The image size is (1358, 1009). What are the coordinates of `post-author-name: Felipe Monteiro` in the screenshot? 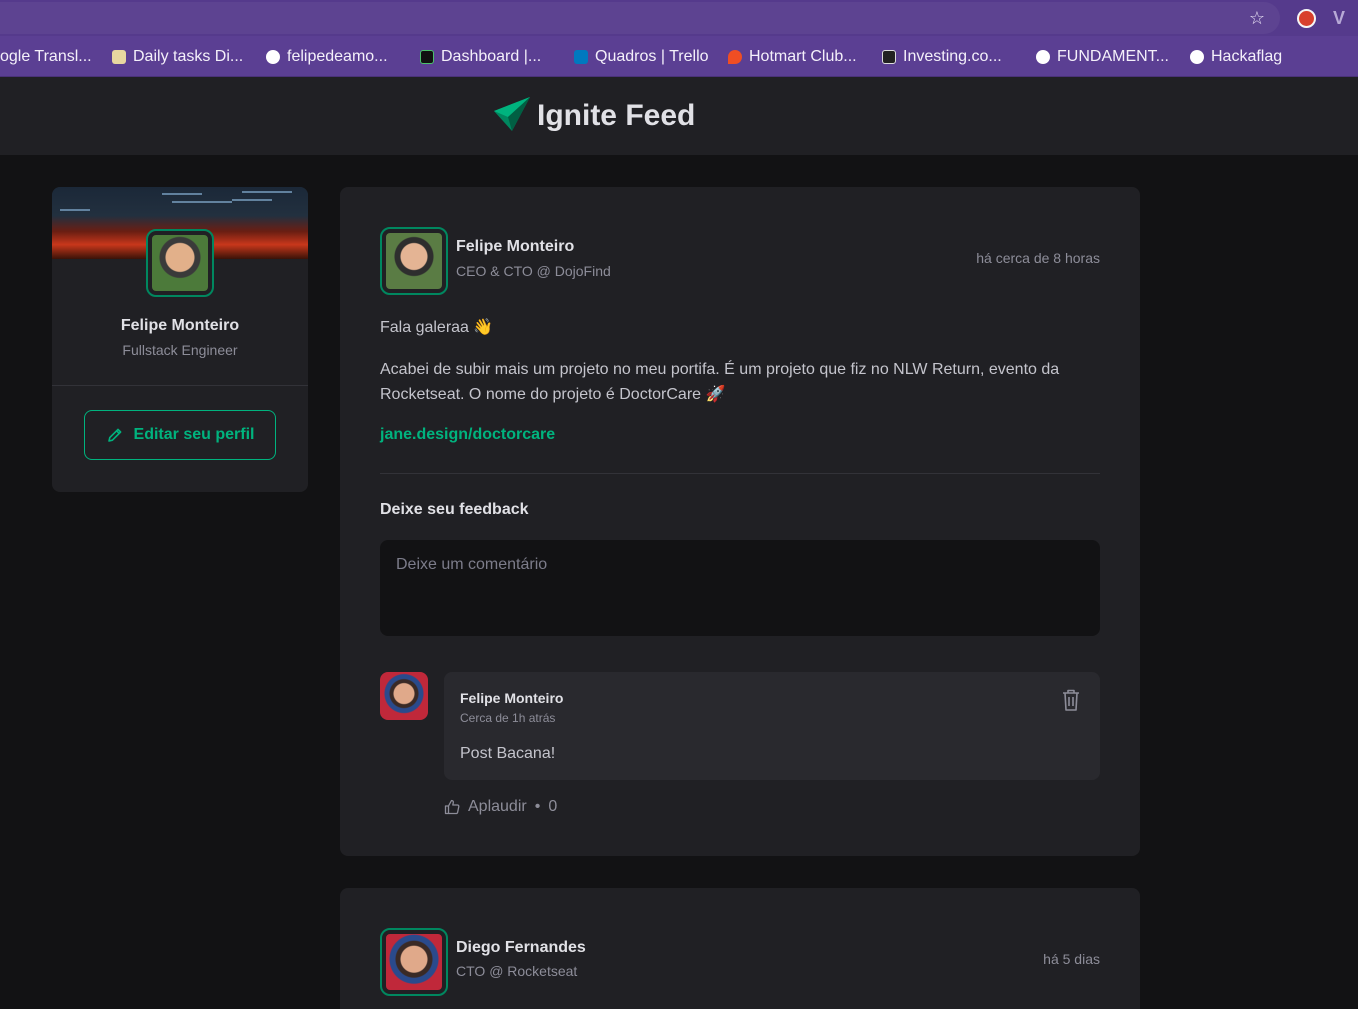 It's located at (515, 246).